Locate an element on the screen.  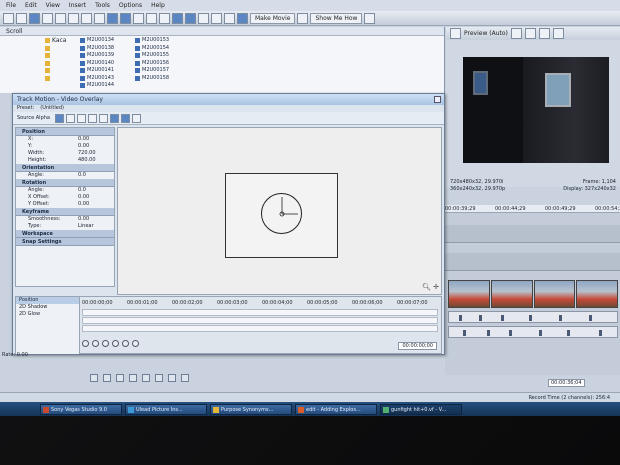
overlay-frame is located at coordinates (281, 215).